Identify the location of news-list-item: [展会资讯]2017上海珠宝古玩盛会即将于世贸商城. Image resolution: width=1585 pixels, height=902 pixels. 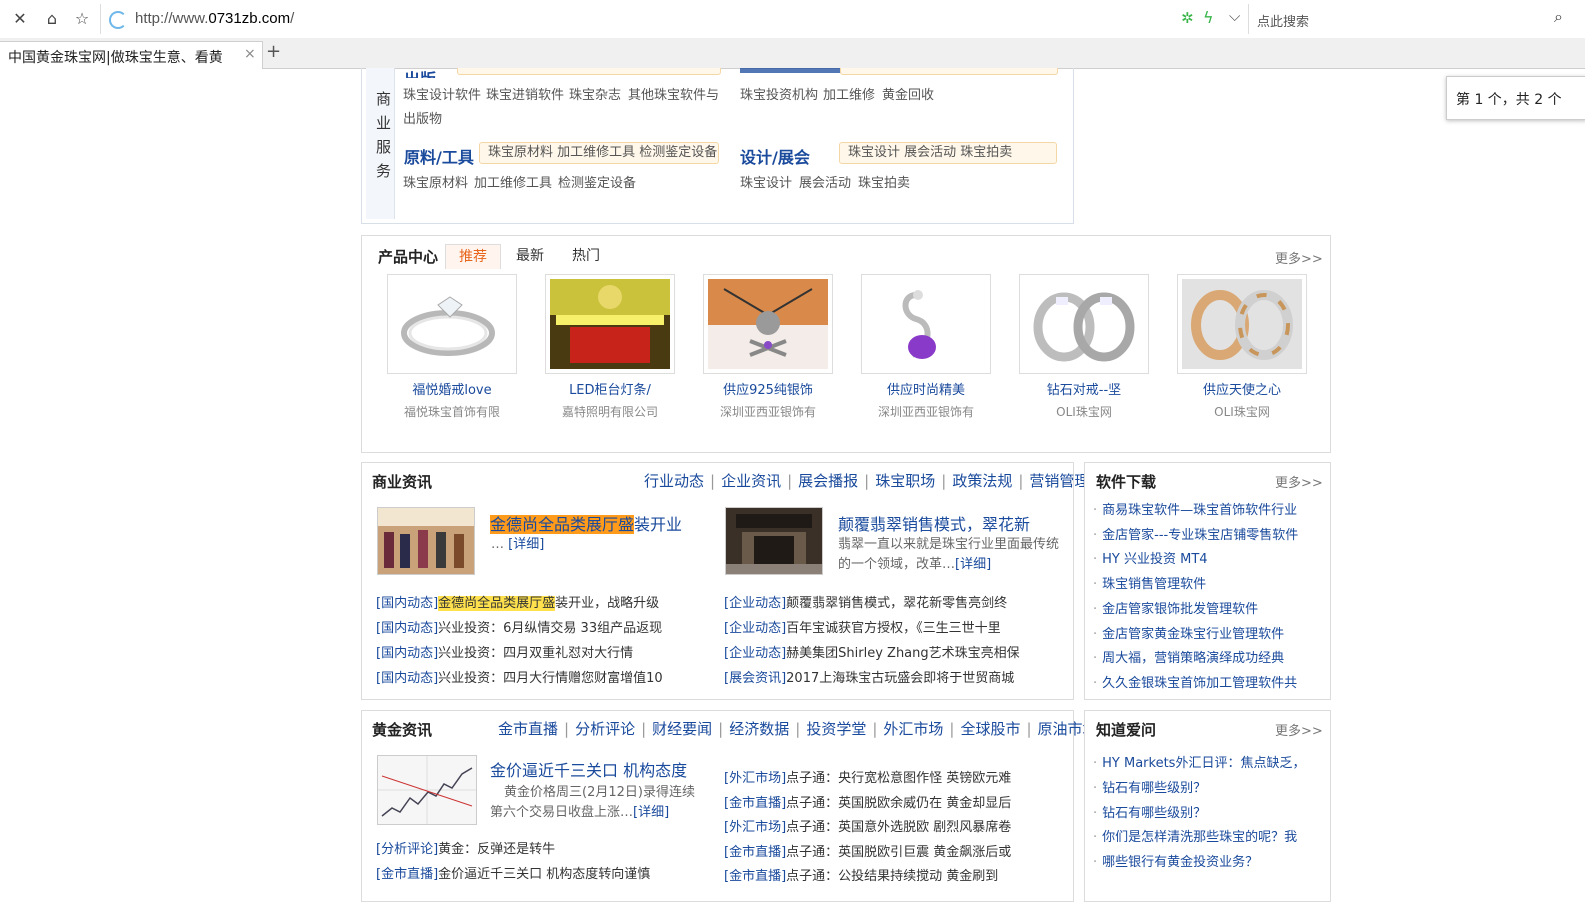
(869, 676).